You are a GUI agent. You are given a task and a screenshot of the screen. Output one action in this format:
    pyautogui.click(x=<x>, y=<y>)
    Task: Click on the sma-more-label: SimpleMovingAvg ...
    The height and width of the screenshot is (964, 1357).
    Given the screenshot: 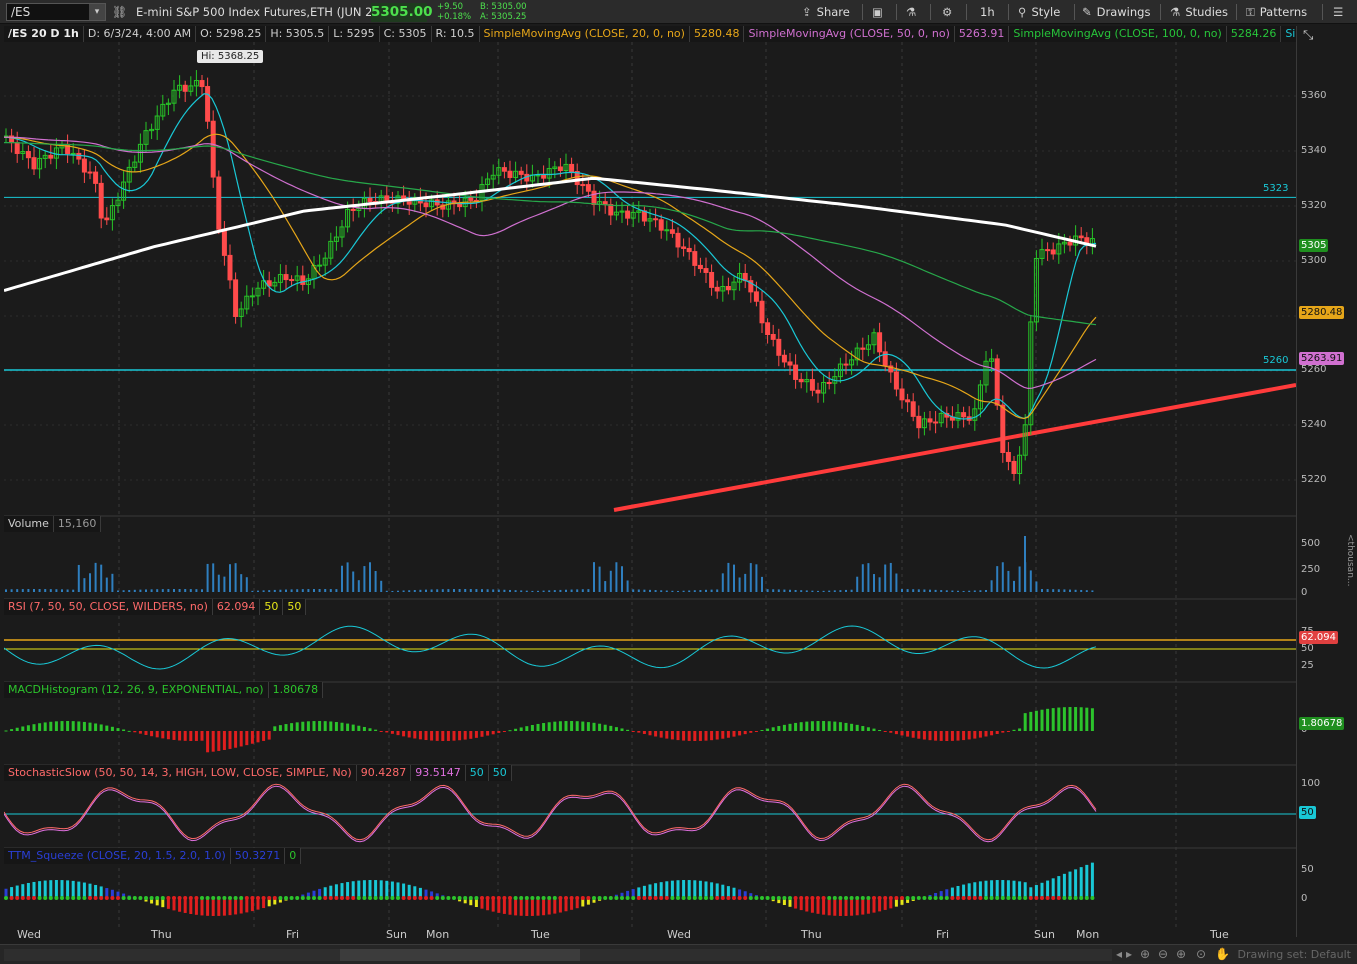 What is the action you would take?
    pyautogui.click(x=1288, y=34)
    